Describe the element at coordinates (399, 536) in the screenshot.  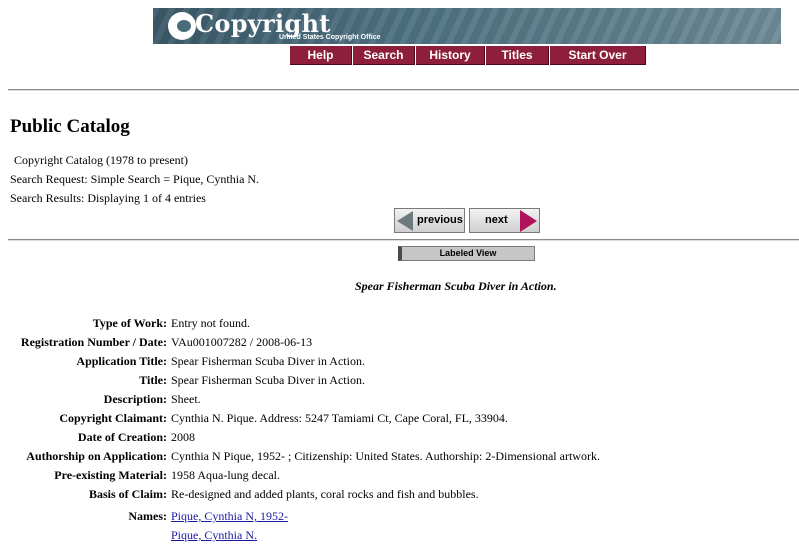
I see `names-row-continued: Pique, Cynthia N.` at that location.